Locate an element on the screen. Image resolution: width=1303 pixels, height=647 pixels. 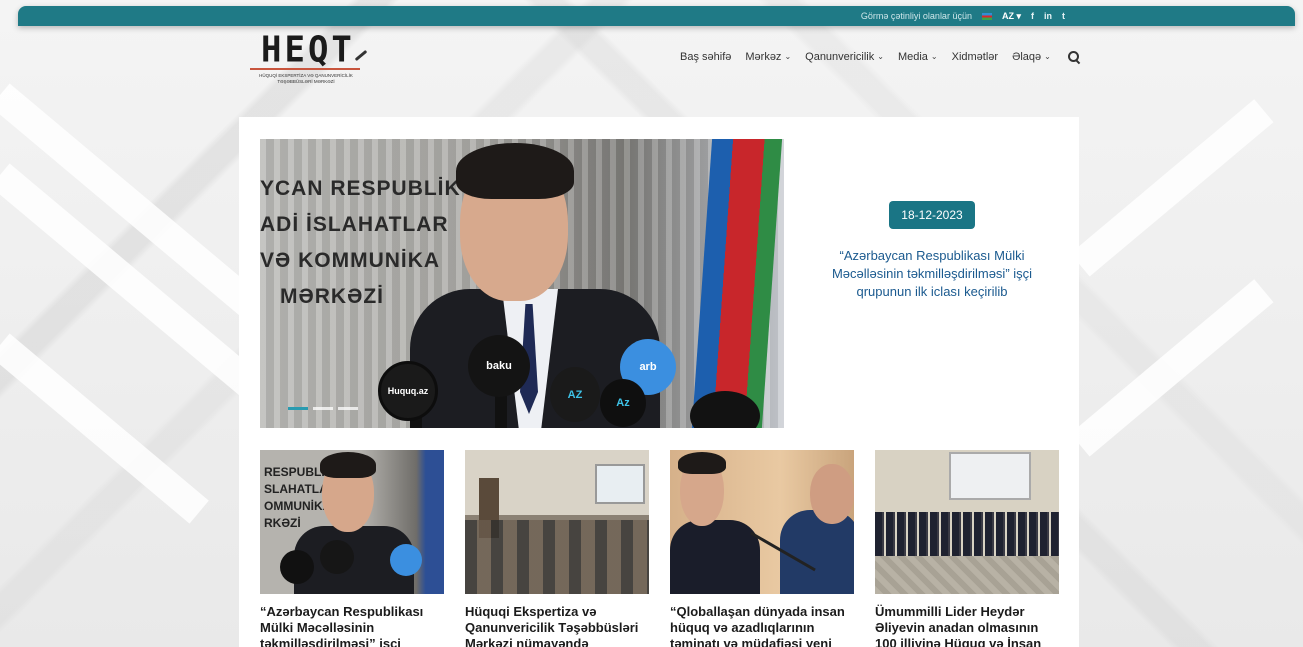
accessibility-link: Görmə çətinliyi olanlar üçün is located at coordinates (916, 16).